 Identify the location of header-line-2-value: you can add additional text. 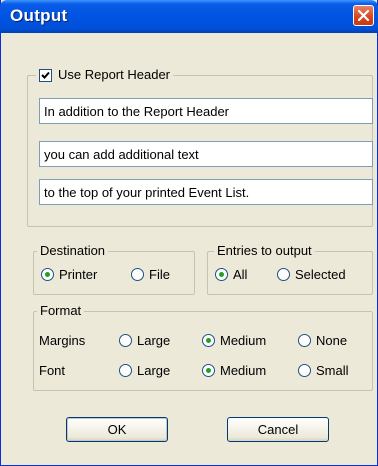
(121, 154).